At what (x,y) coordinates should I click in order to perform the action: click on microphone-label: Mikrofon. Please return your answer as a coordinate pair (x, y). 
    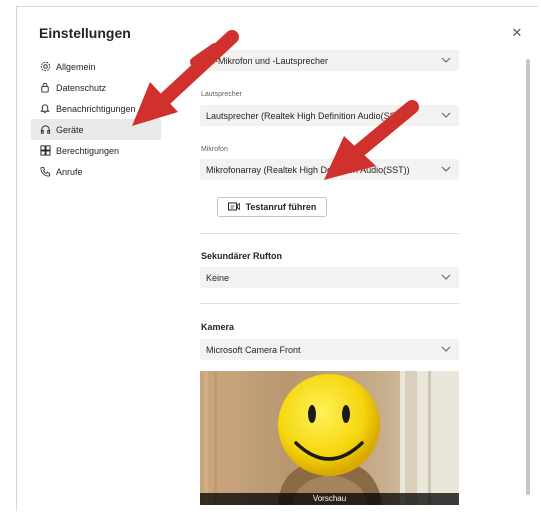
    Looking at the image, I should click on (214, 149).